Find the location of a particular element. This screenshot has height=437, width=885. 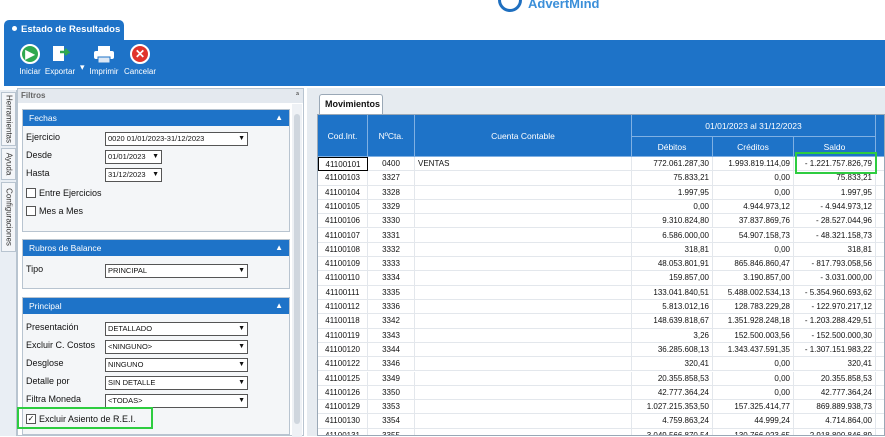

detalle-select: SIN DETALLE ▼ is located at coordinates (176, 383).